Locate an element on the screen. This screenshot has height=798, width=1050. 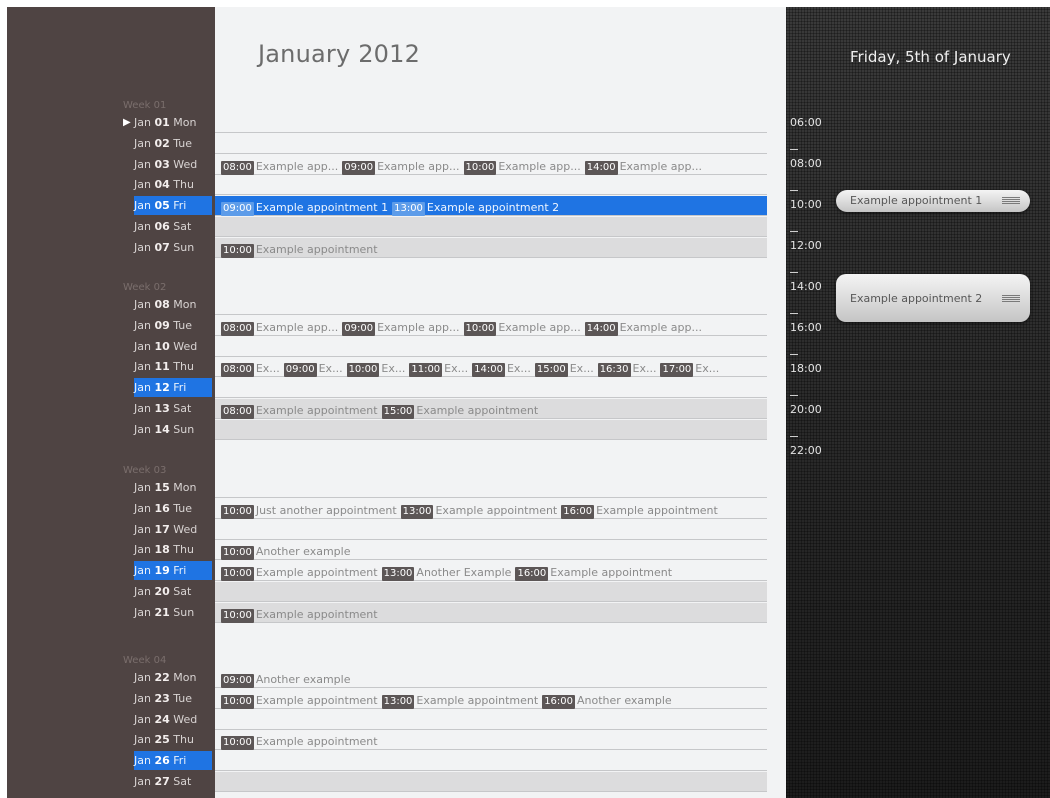
day-label: Jan 02 Tue is located at coordinates (173, 143).